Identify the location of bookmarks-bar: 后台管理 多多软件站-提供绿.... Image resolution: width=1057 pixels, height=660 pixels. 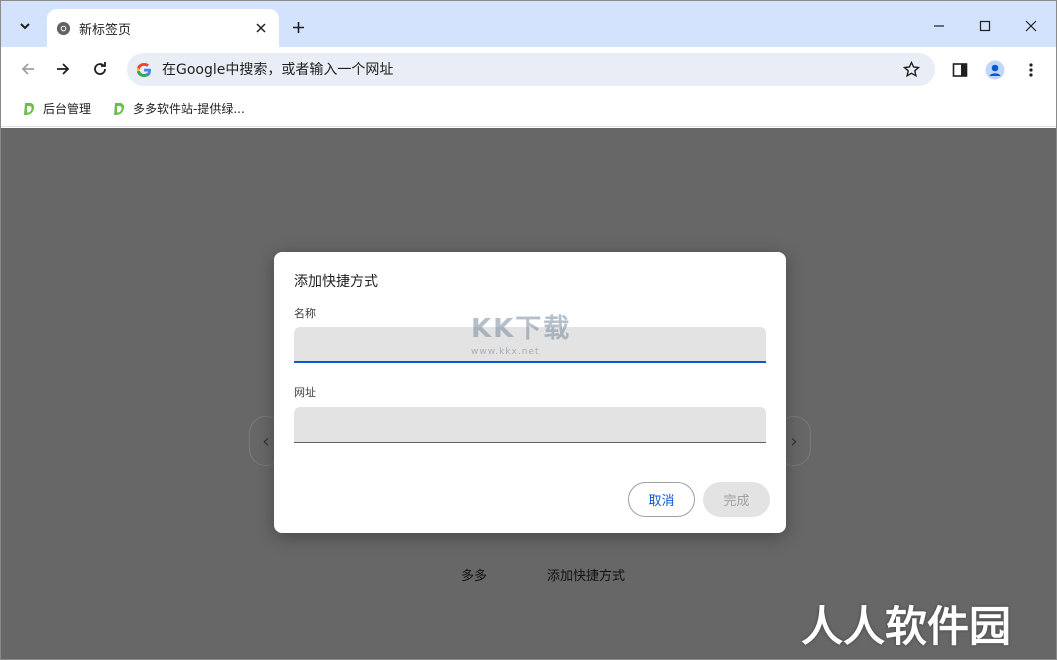
(528, 109).